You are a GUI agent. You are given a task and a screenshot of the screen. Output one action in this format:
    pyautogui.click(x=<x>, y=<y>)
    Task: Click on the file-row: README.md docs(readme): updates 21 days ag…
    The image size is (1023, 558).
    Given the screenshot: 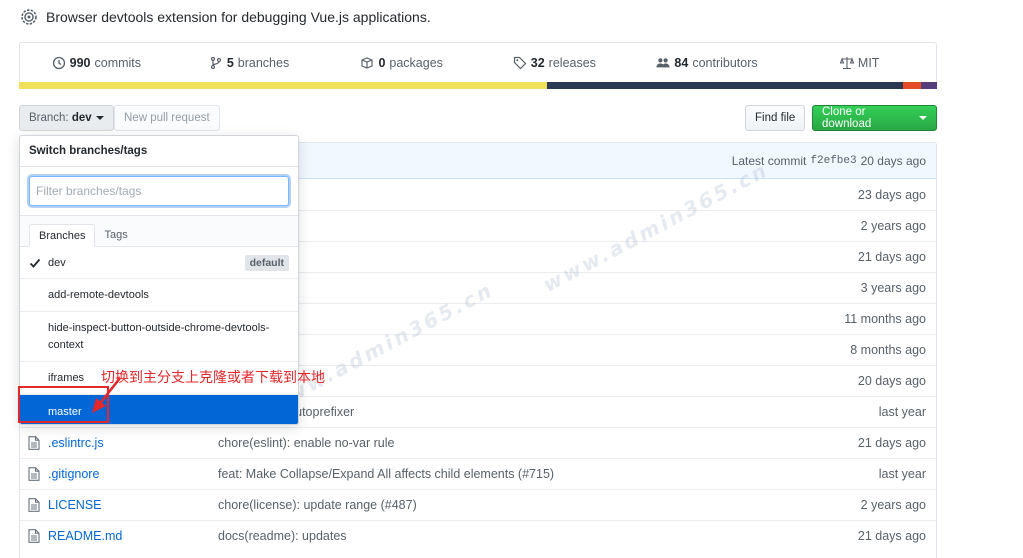 What is the action you would take?
    pyautogui.click(x=478, y=535)
    